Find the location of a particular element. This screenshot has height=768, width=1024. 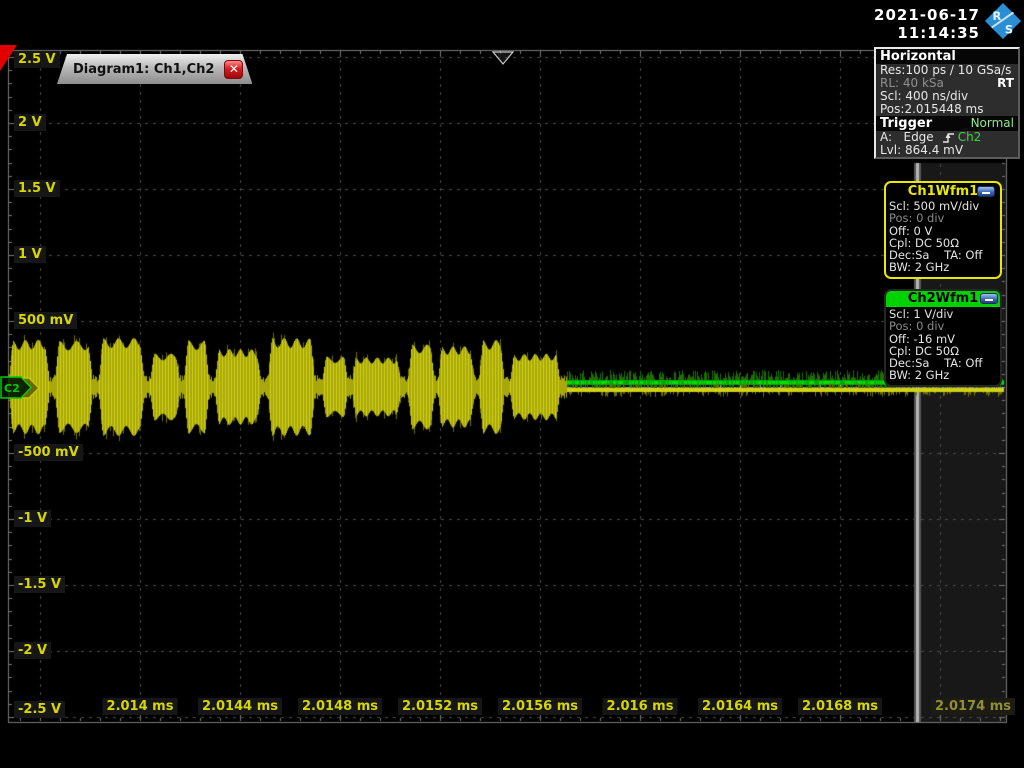

svg-text: R is located at coordinates (997, 16).